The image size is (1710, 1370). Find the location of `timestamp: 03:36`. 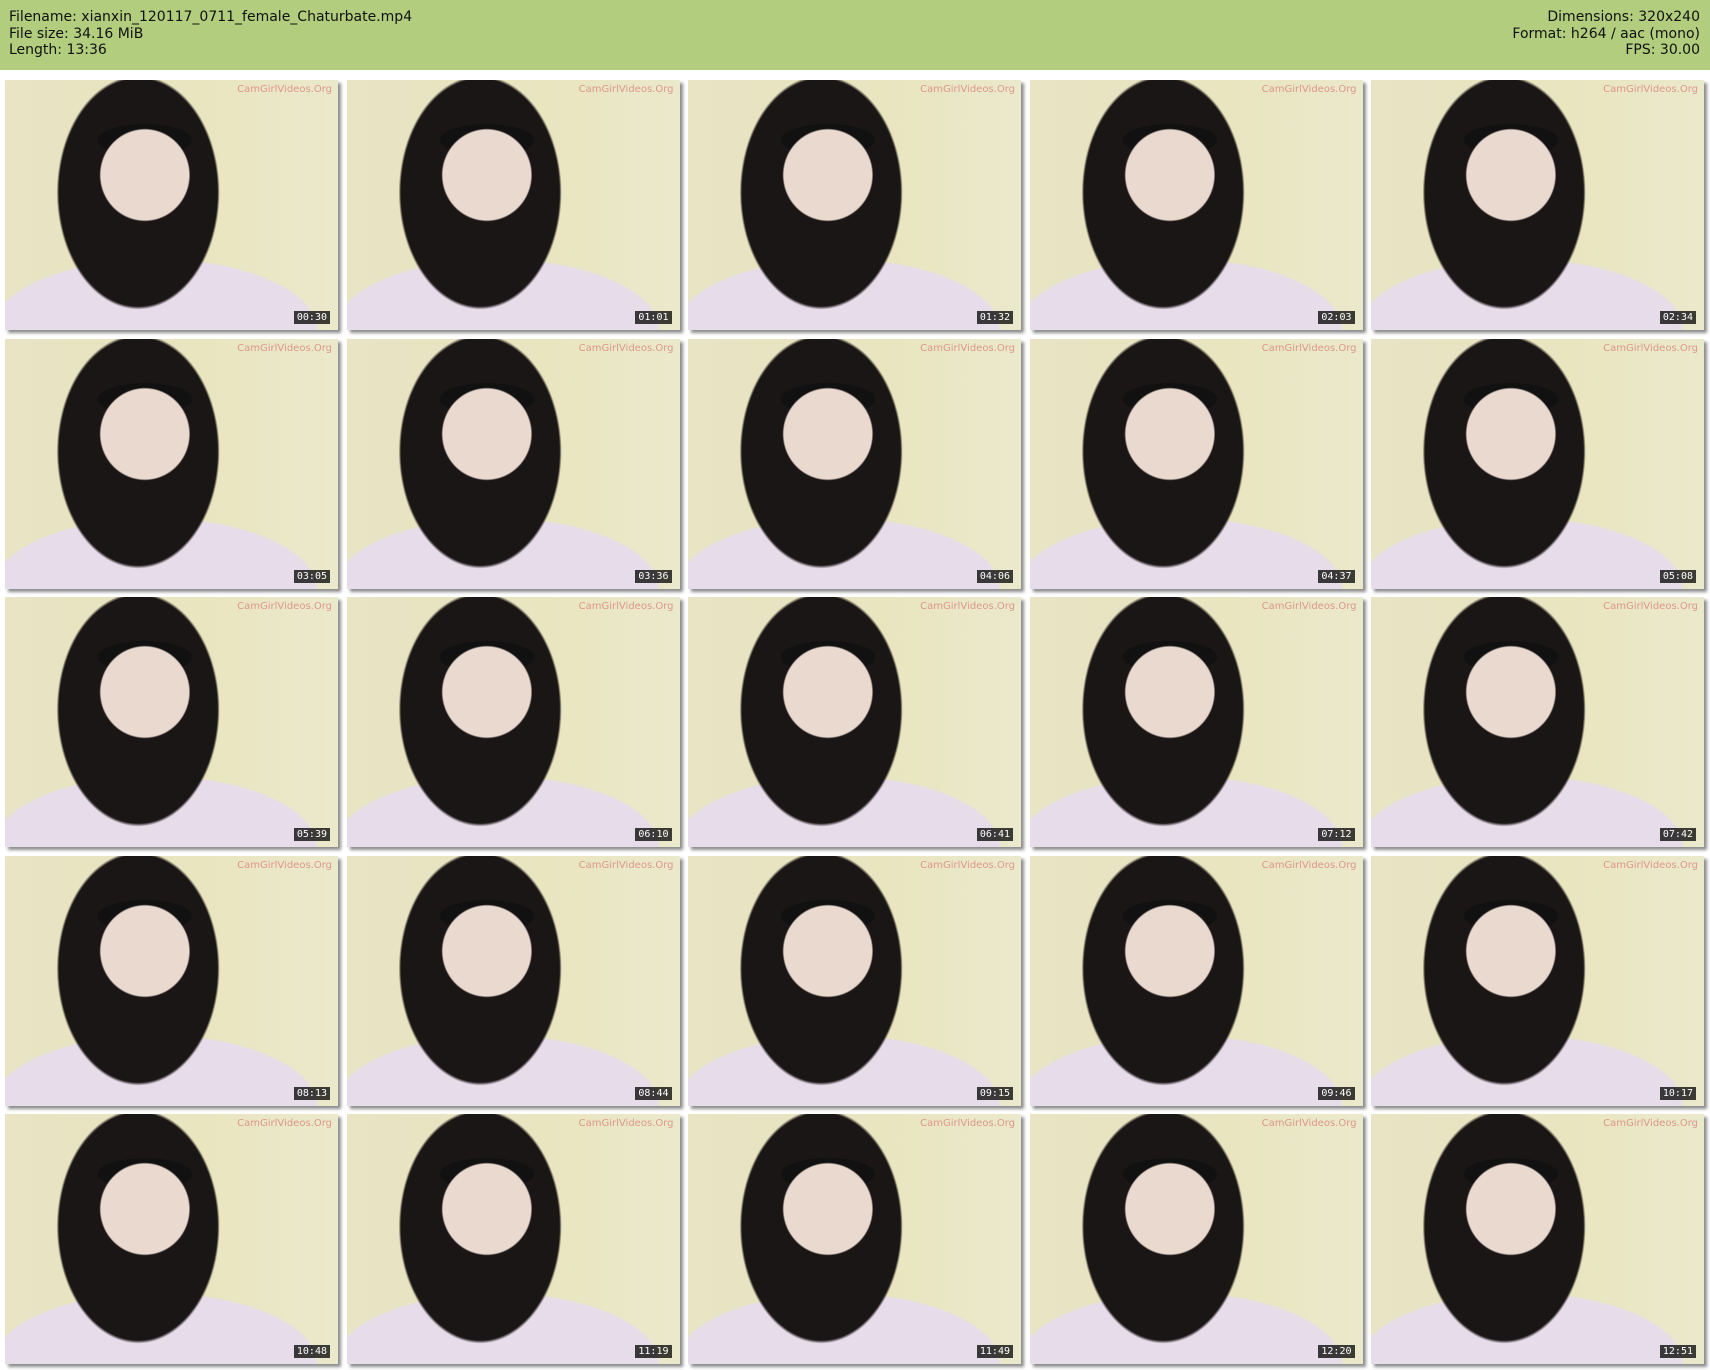

timestamp: 03:36 is located at coordinates (653, 576).